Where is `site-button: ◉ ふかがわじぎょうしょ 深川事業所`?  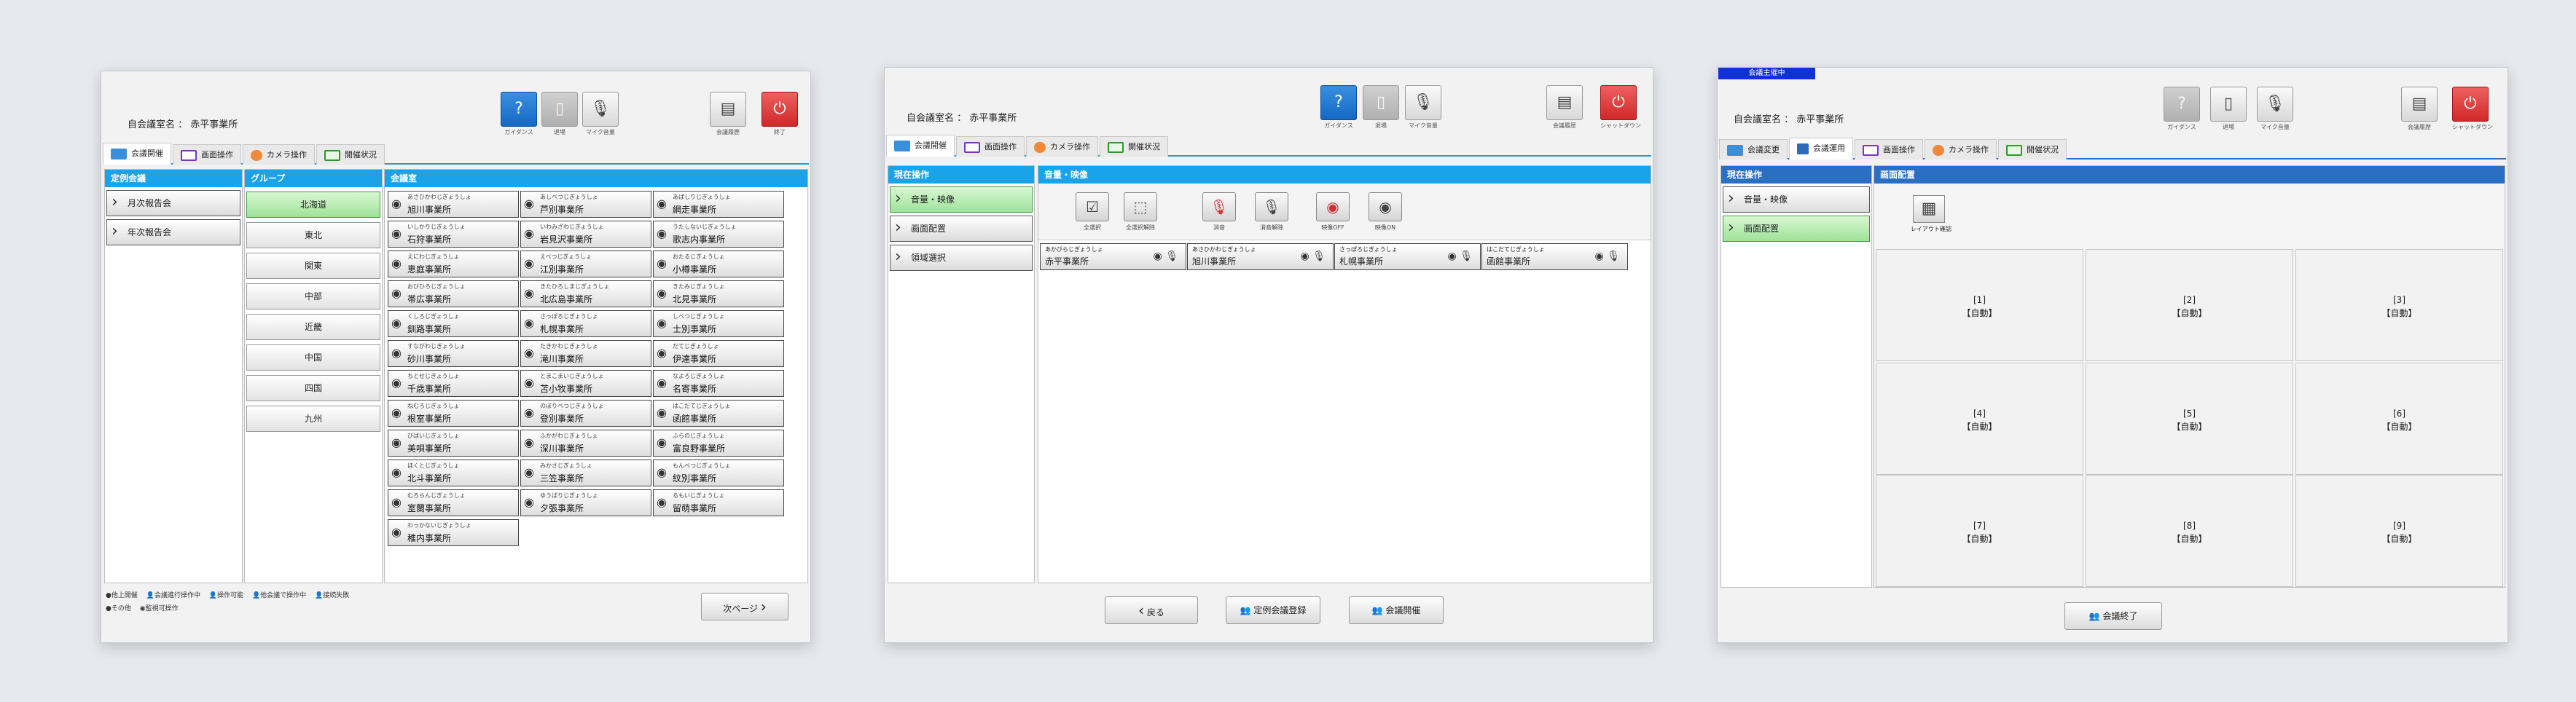
site-button: ◉ ふかがわじぎょうしょ 深川事業所 is located at coordinates (585, 443).